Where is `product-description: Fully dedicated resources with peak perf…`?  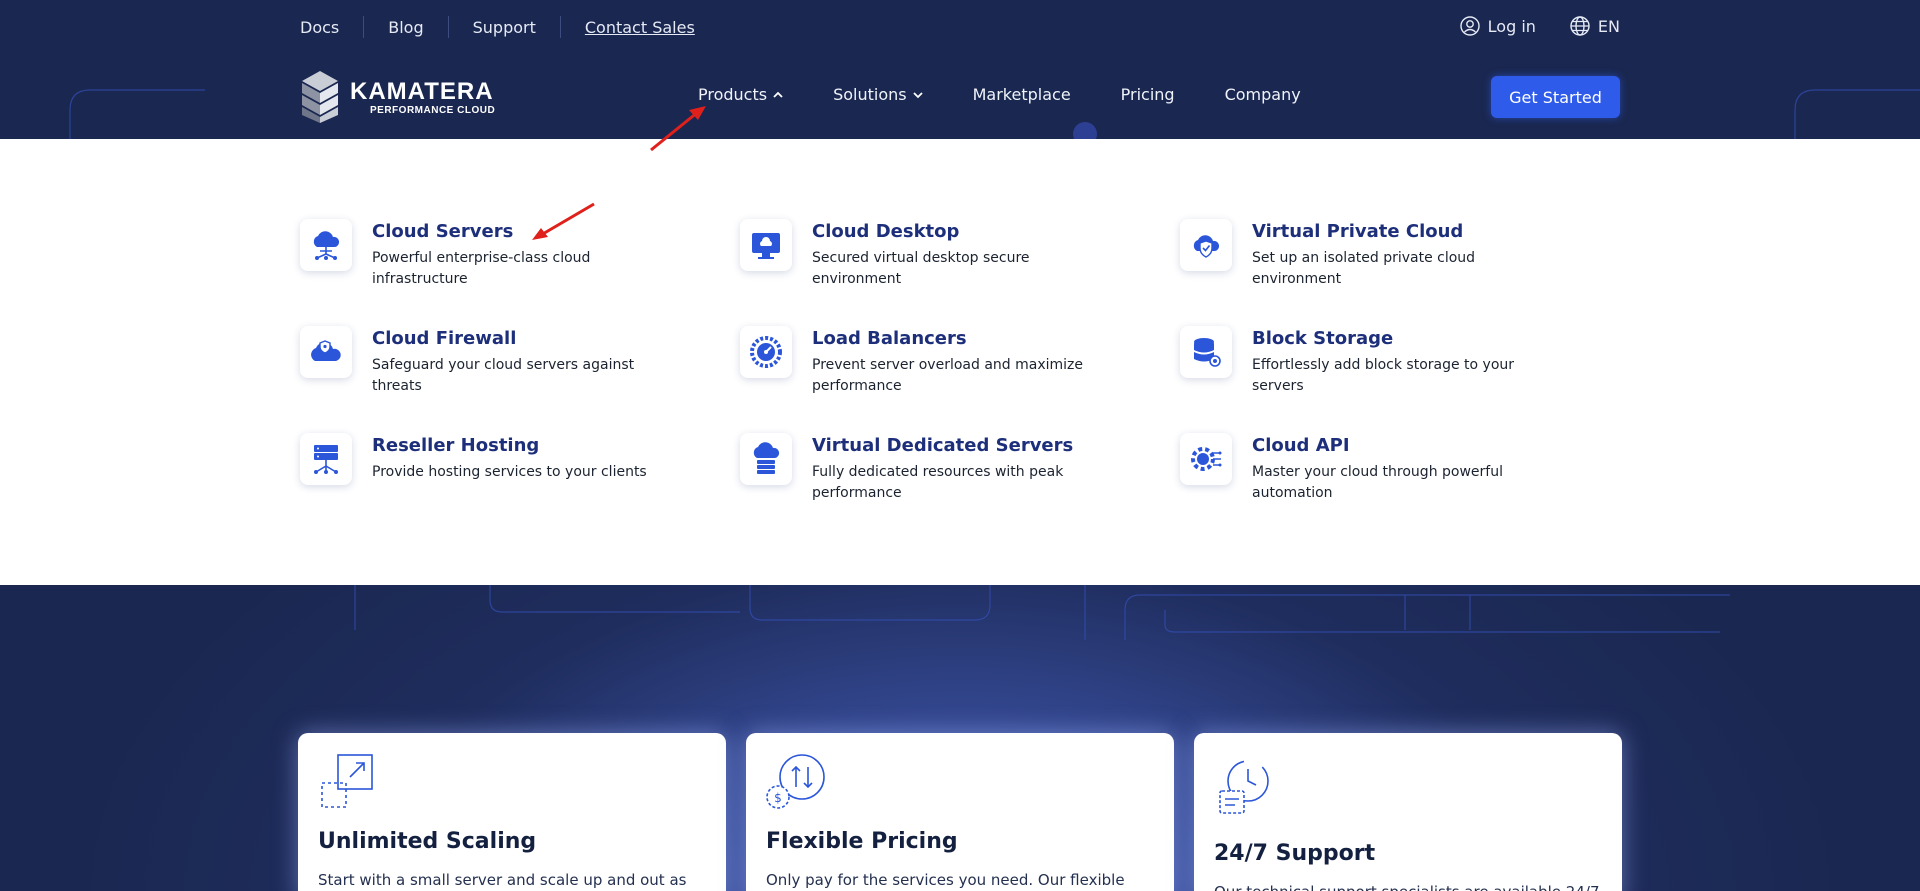
product-description: Fully dedicated resources with peak perf… is located at coordinates (938, 482).